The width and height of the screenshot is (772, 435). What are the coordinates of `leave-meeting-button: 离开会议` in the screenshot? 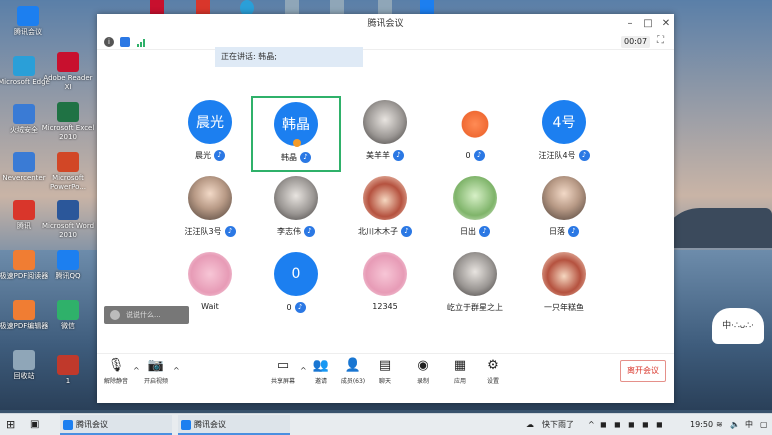 It's located at (643, 371).